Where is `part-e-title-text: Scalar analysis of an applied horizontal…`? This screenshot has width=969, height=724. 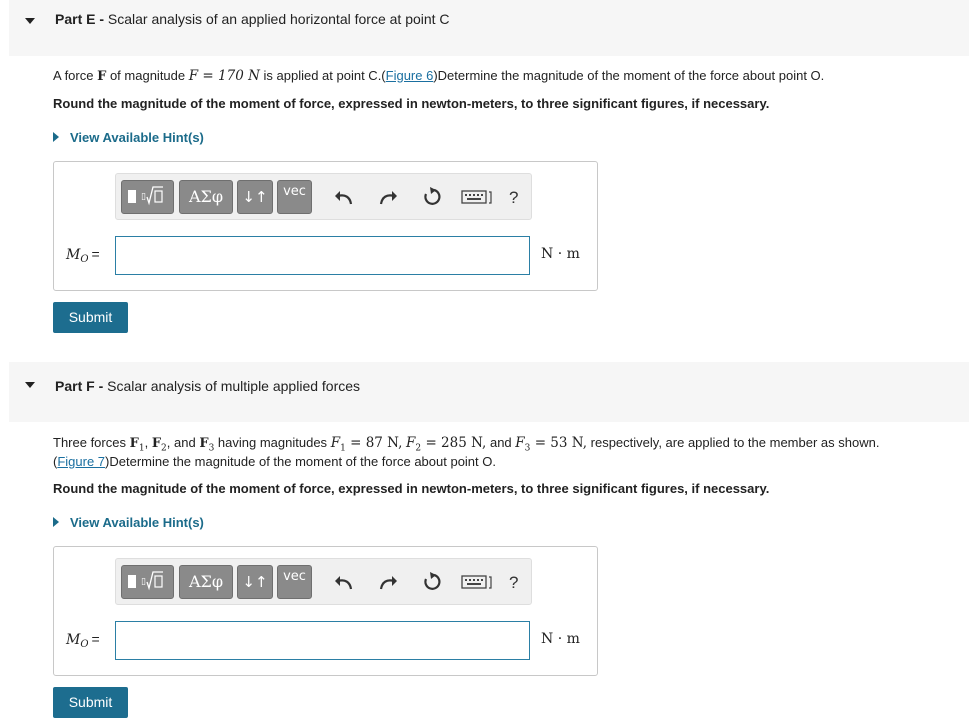
part-e-title-text: Scalar analysis of an applied horizontal… is located at coordinates (278, 19).